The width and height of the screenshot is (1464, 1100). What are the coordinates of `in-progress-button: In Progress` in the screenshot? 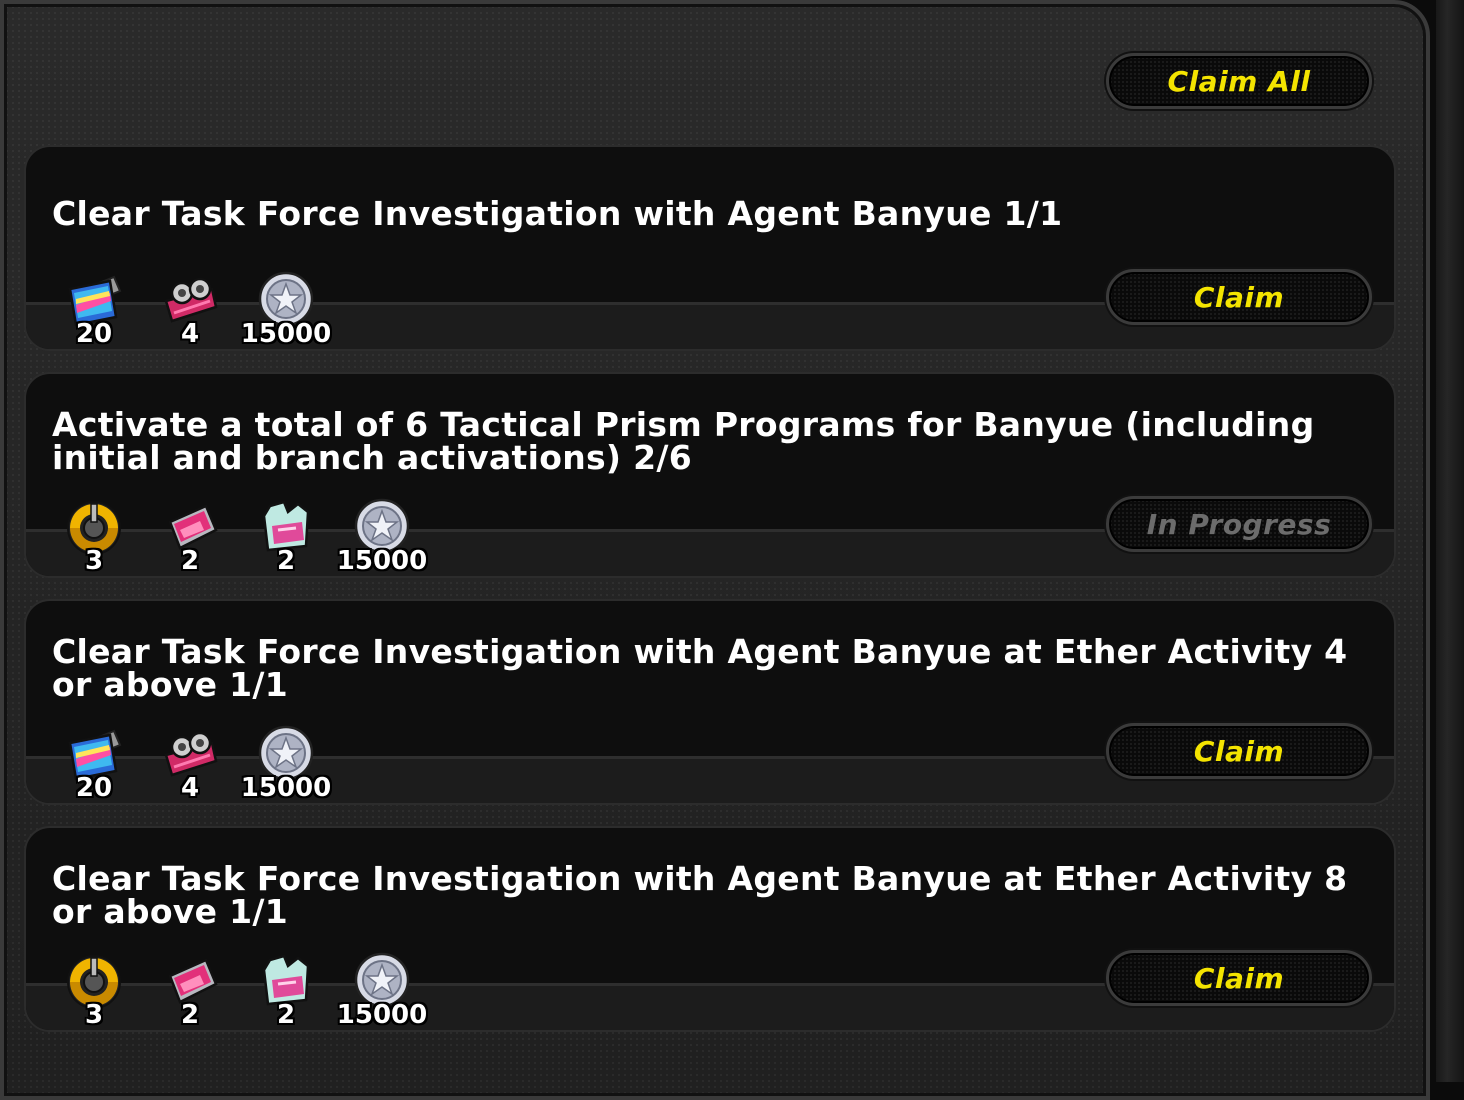 It's located at (1239, 524).